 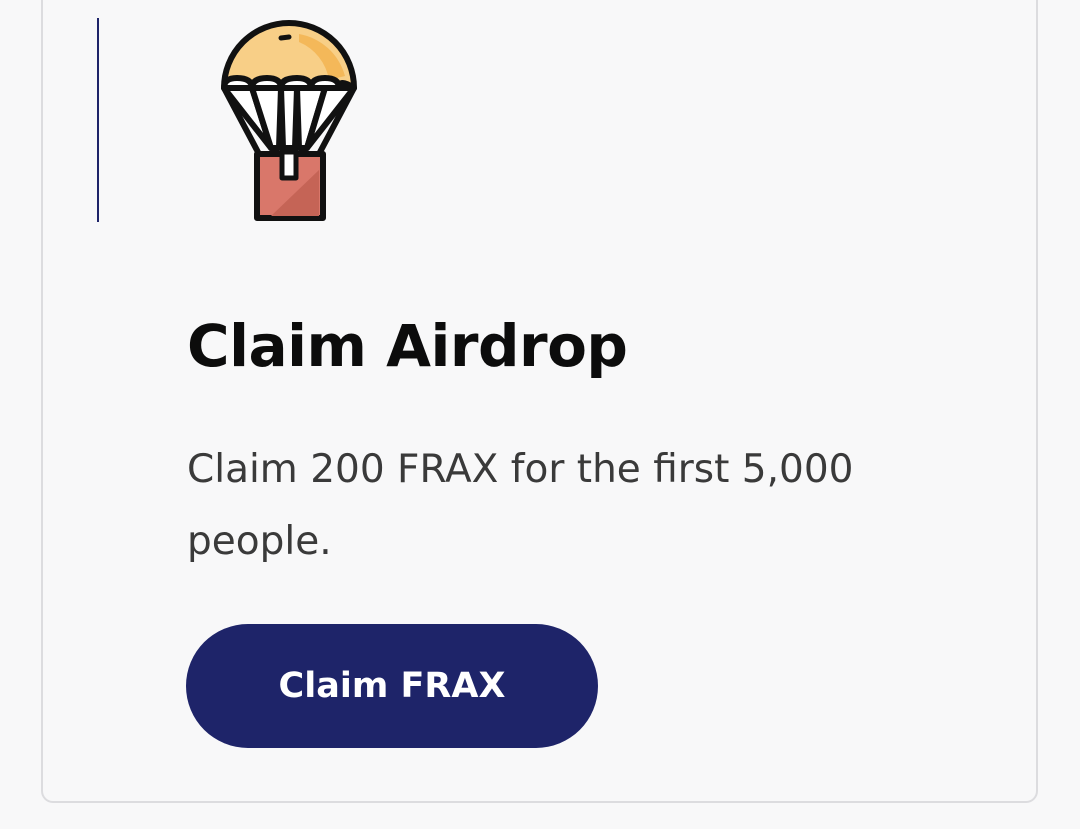 I want to click on accent-divider, so click(x=98, y=120).